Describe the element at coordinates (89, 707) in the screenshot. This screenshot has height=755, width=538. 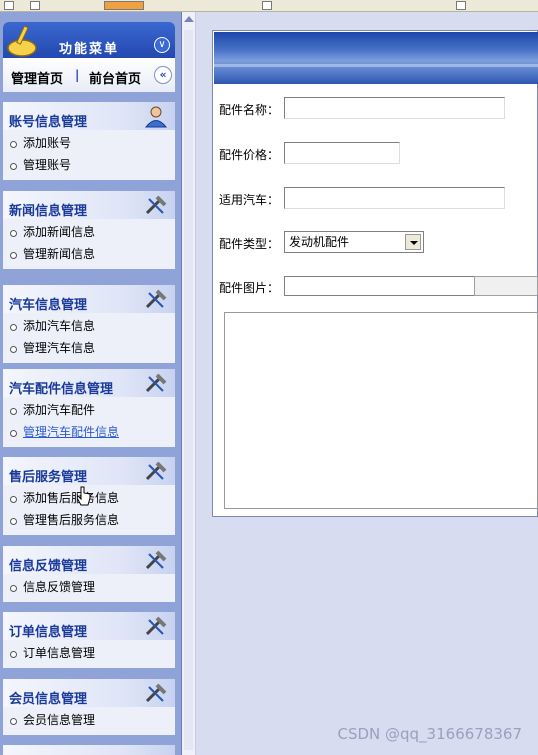
I see `group-members: 会员信息管理 会员信息管理` at that location.